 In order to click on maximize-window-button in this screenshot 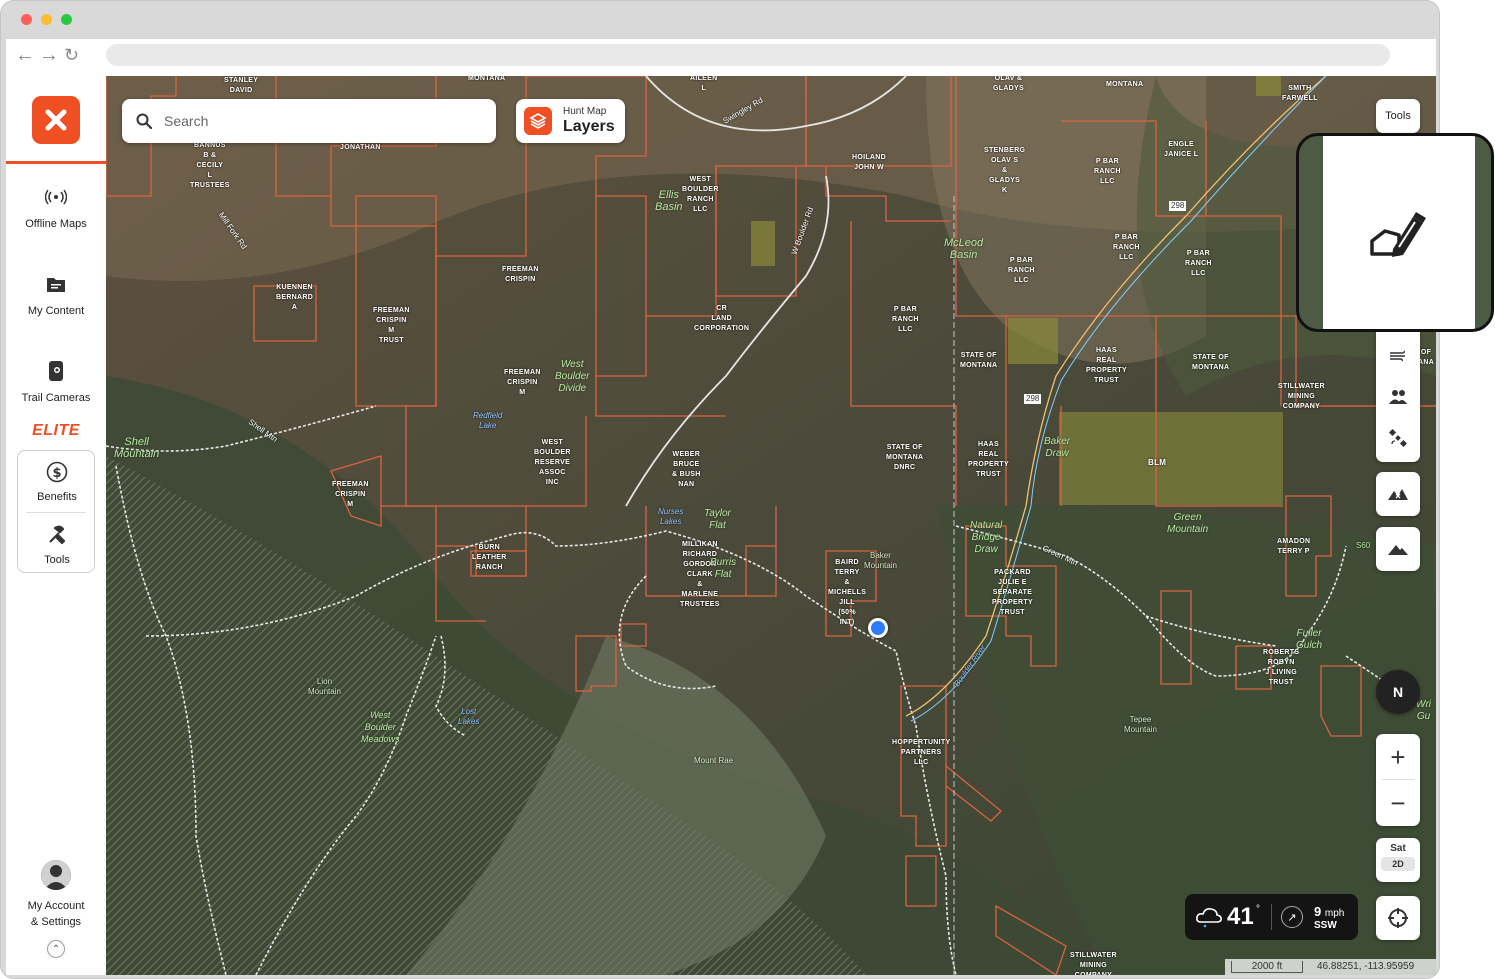, I will do `click(66, 19)`.